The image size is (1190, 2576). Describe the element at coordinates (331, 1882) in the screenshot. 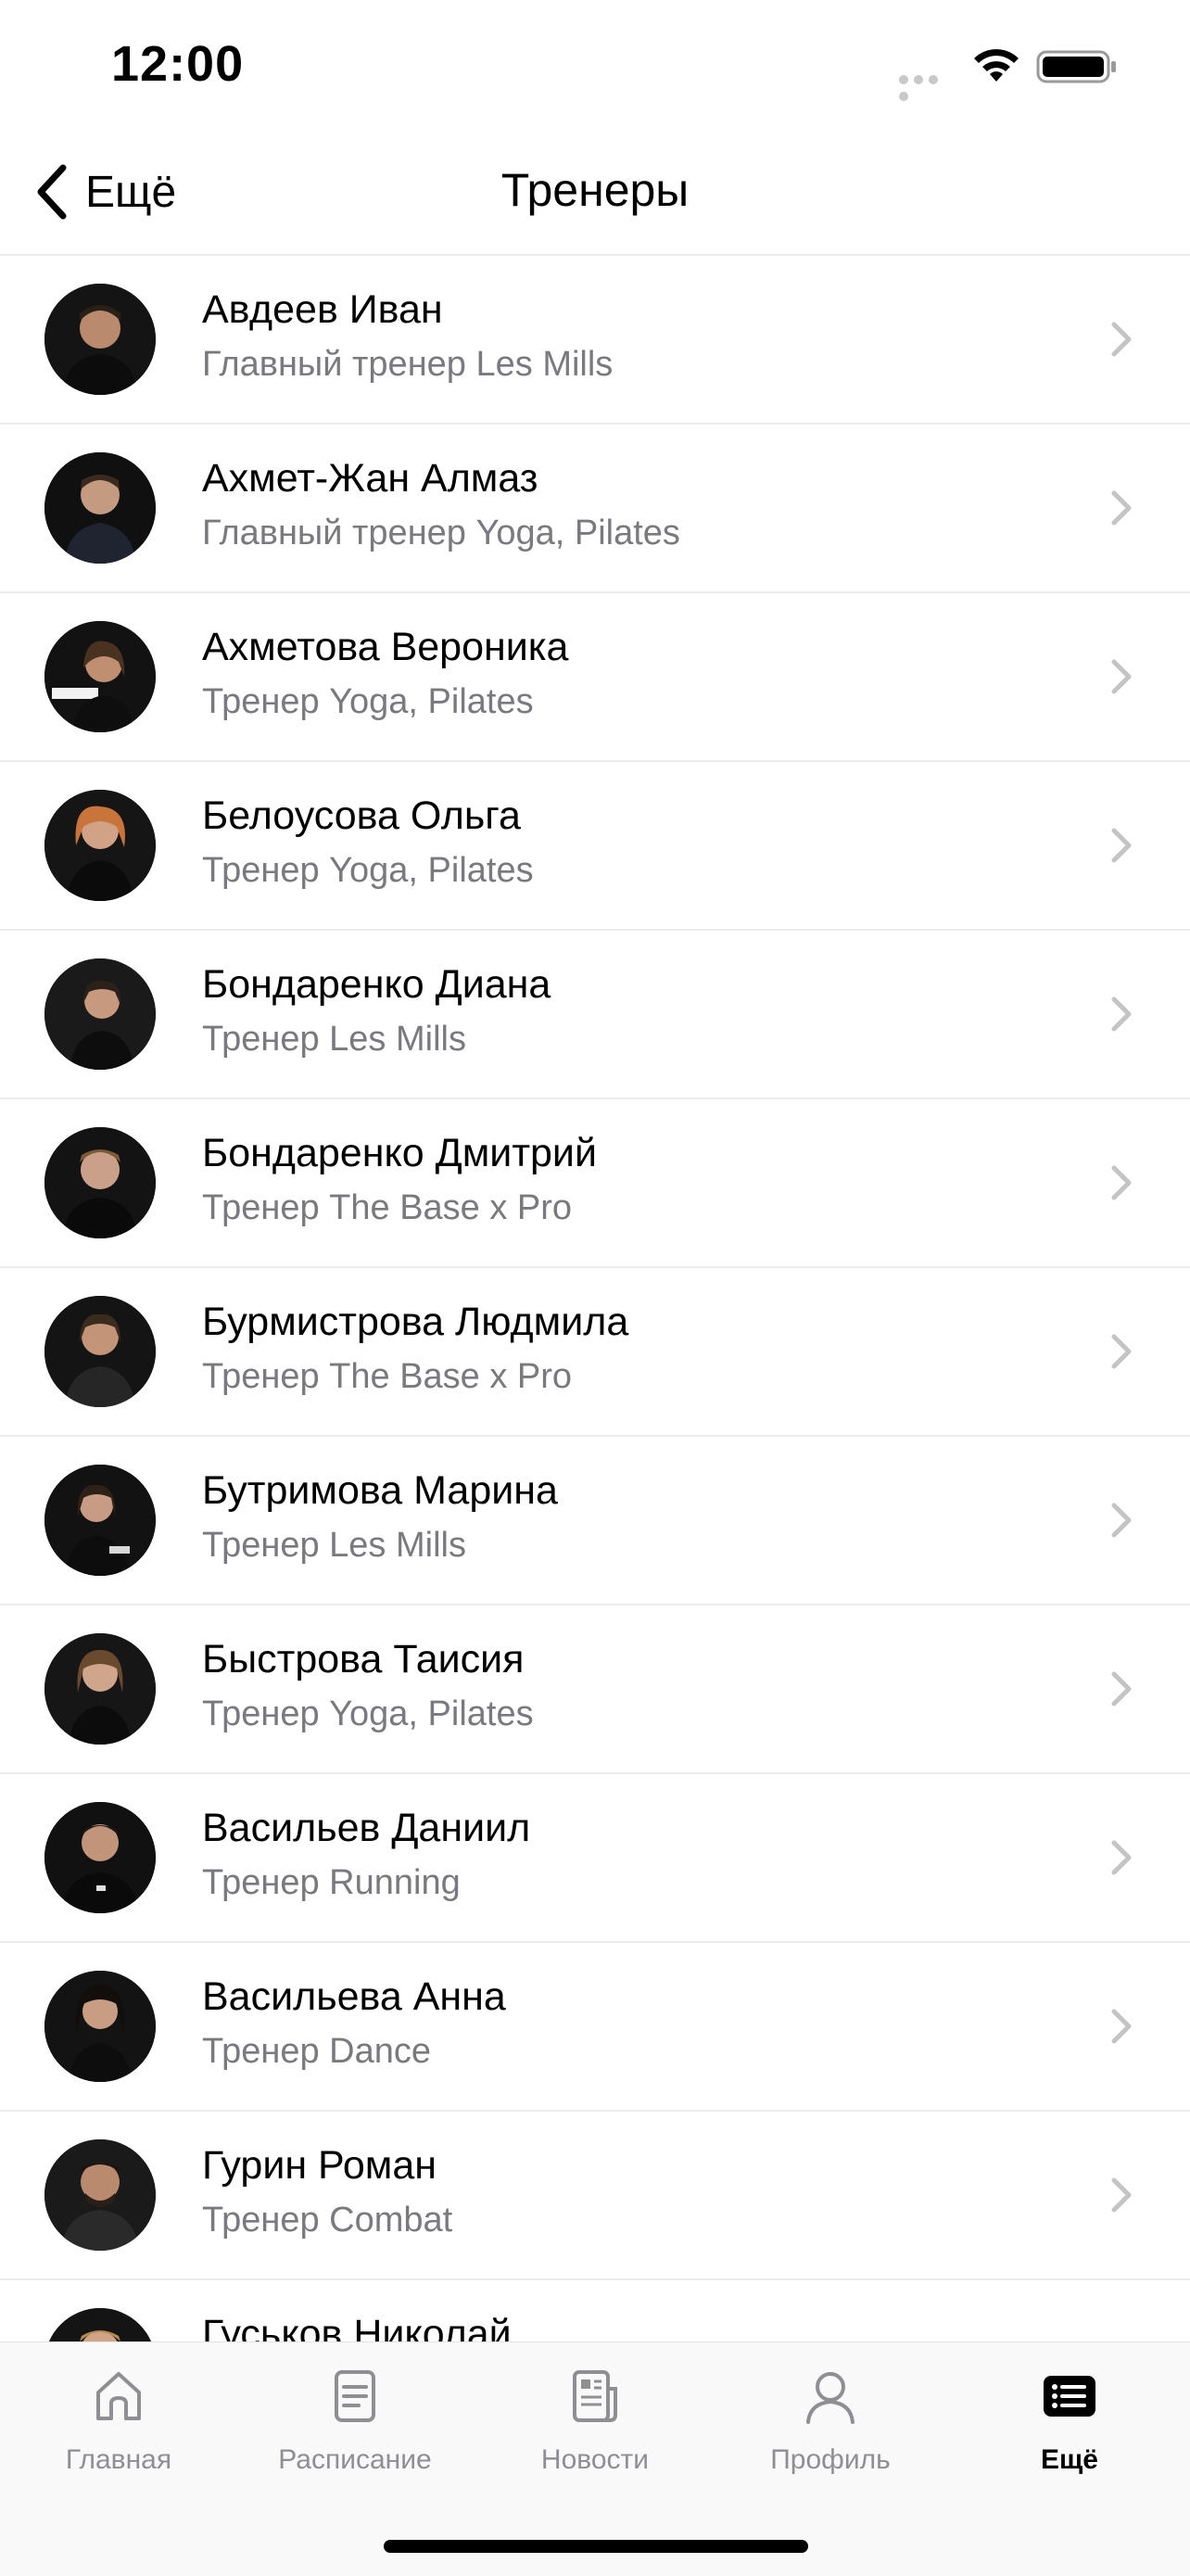

I see `trainer-role: Тренер Running` at that location.